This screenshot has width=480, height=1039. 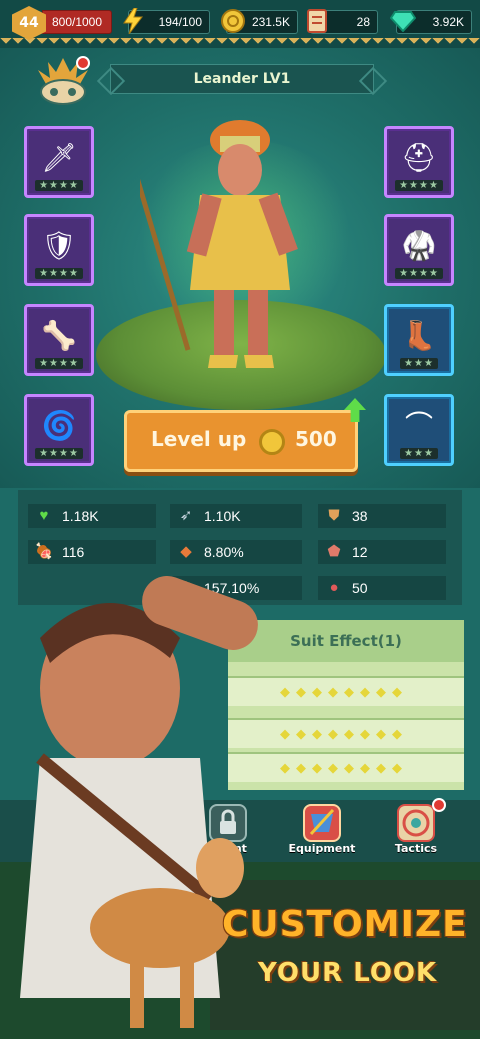 I want to click on boots-icon: 👢, so click(x=419, y=335).